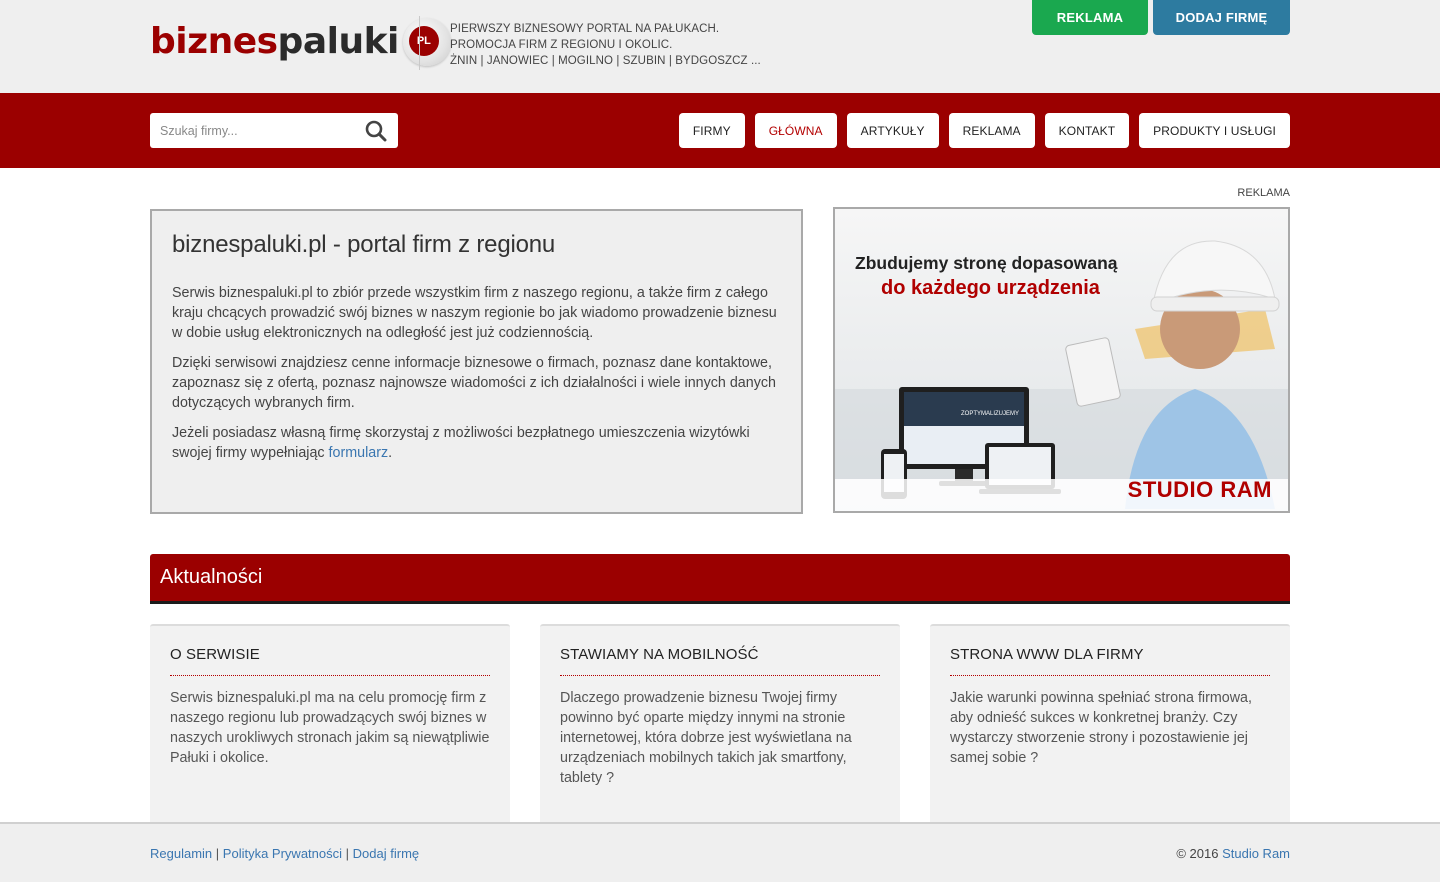 The height and width of the screenshot is (882, 1440). I want to click on reklama-button: REKLAMA, so click(1090, 17).